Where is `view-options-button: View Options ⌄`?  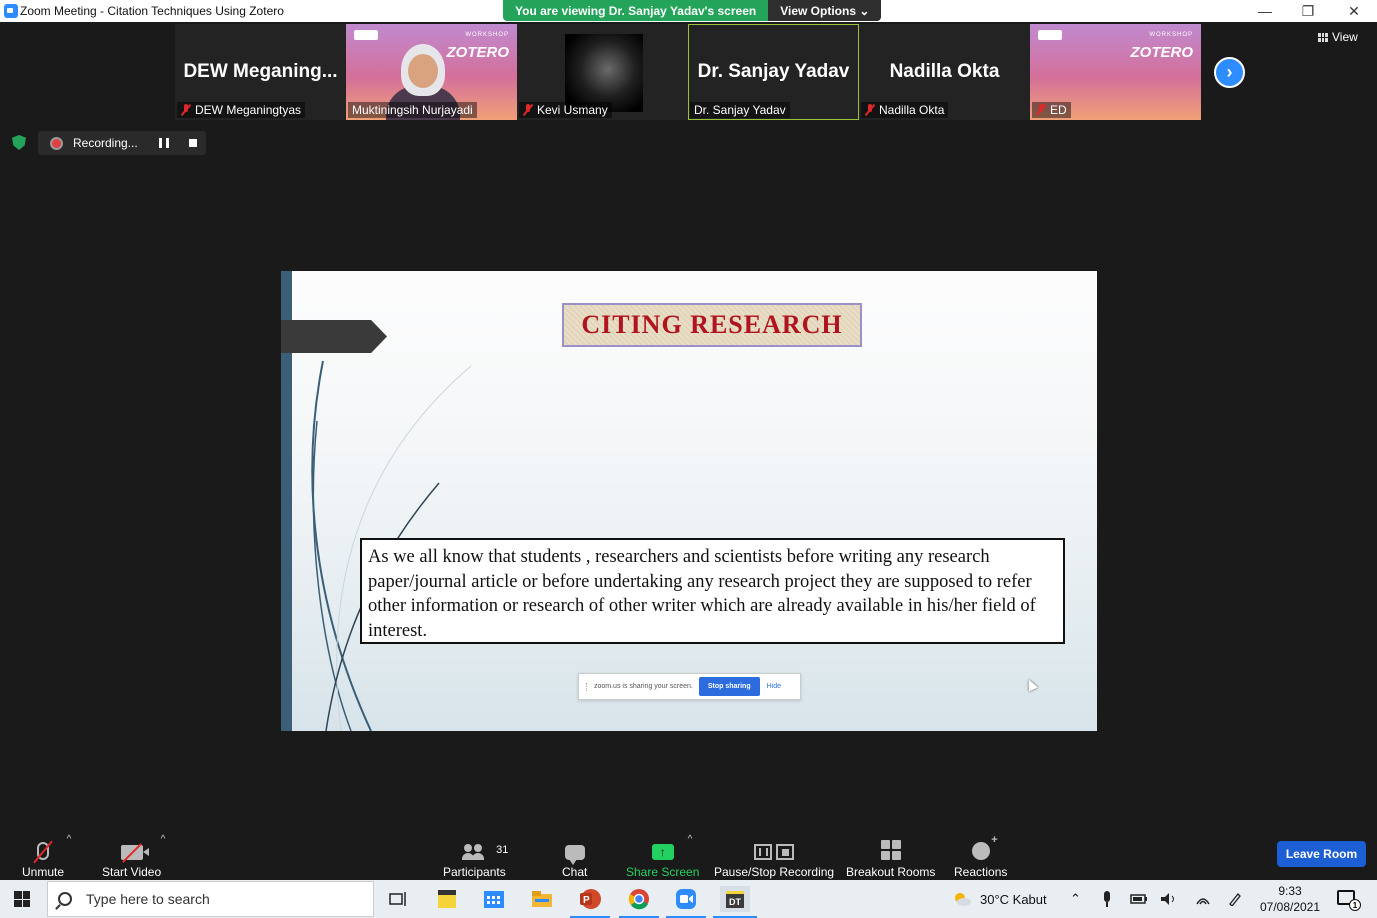
view-options-button: View Options ⌄ is located at coordinates (825, 10).